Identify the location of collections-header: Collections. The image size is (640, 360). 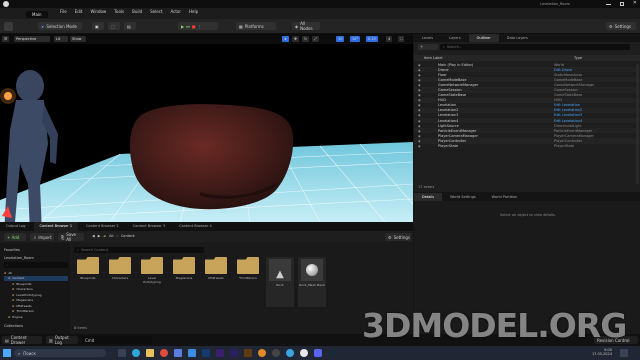
(13, 326).